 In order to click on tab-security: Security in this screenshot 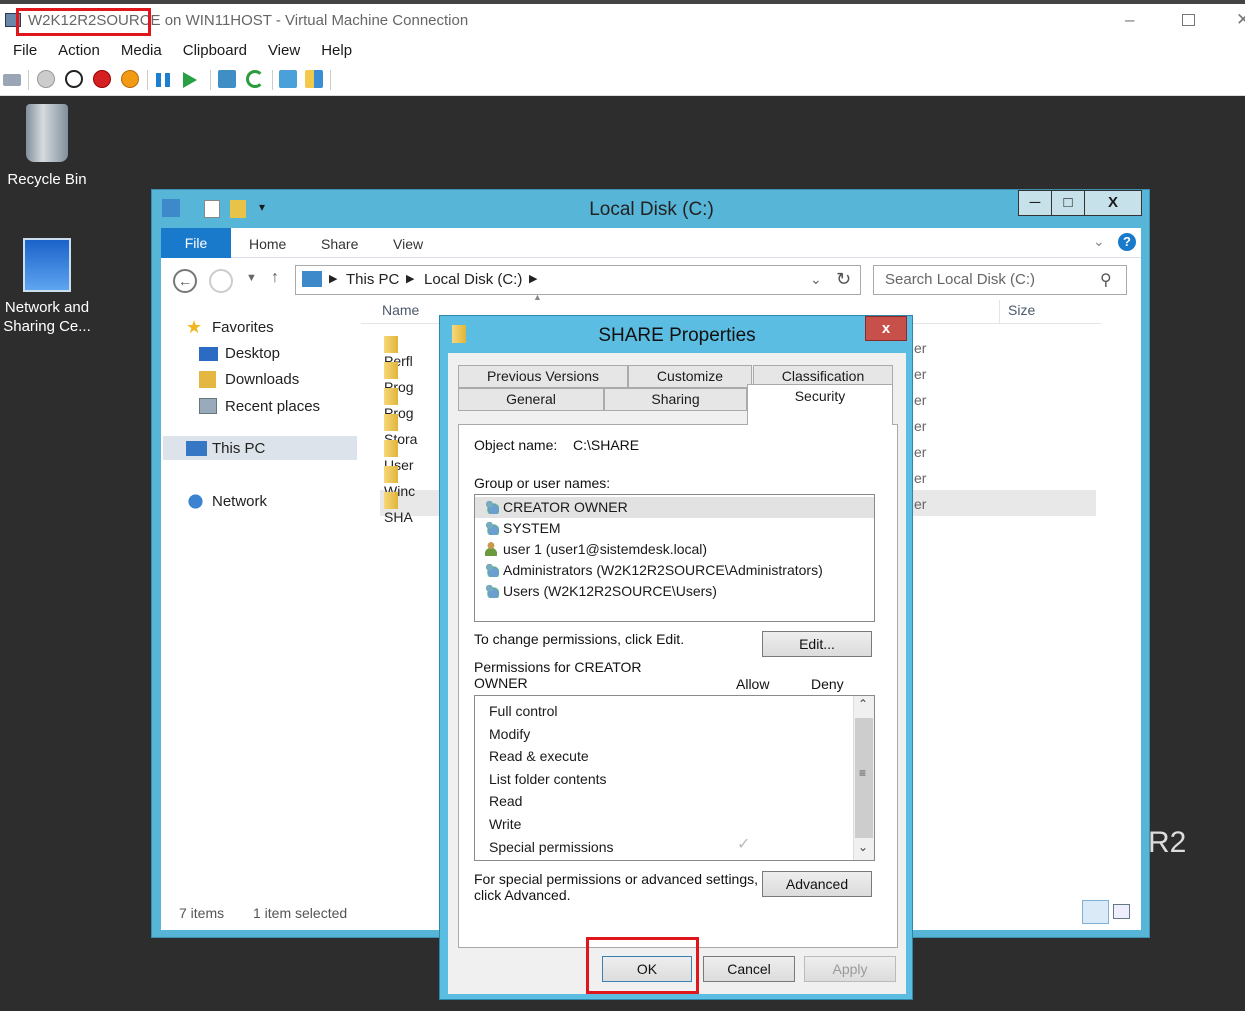, I will do `click(820, 404)`.